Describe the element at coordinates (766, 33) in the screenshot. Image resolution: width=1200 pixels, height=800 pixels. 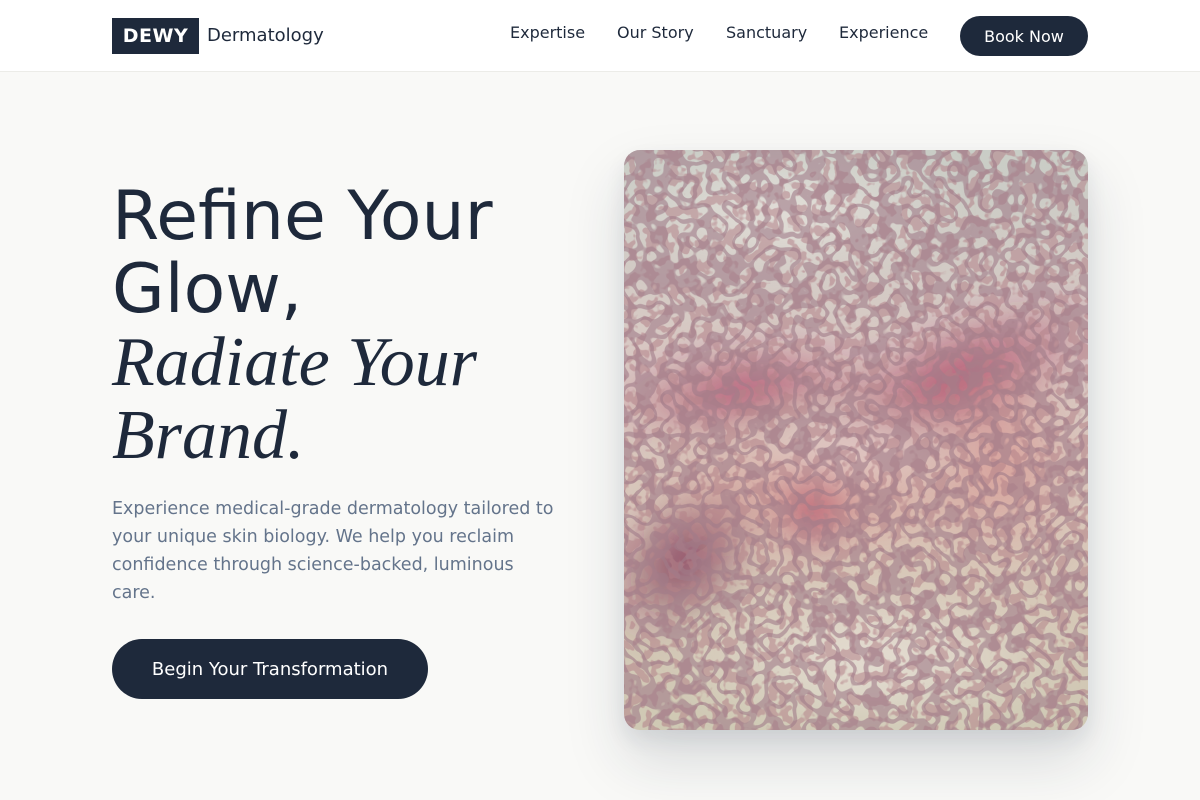
I see `nav-link-sanctuary: Sanctuary` at that location.